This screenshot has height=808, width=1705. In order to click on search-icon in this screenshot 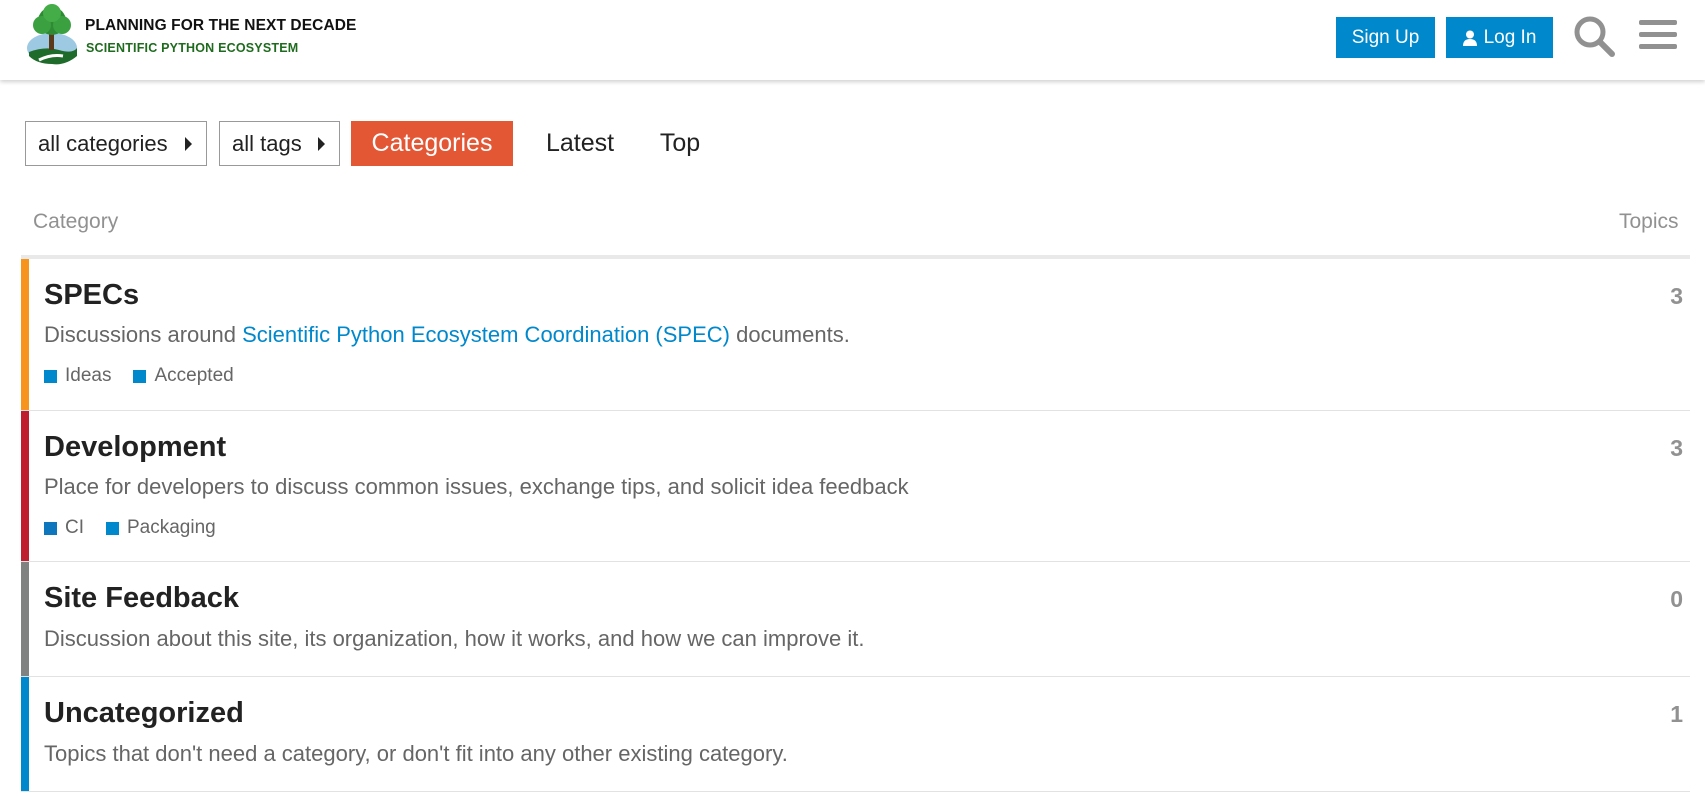, I will do `click(1594, 36)`.